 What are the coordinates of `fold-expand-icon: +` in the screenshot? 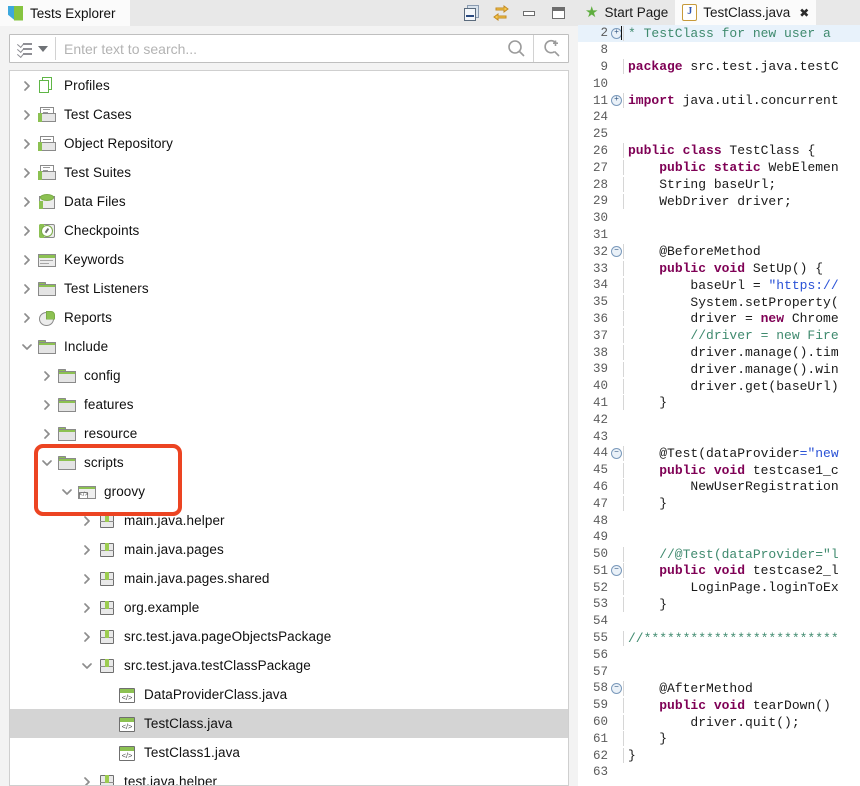 It's located at (616, 101).